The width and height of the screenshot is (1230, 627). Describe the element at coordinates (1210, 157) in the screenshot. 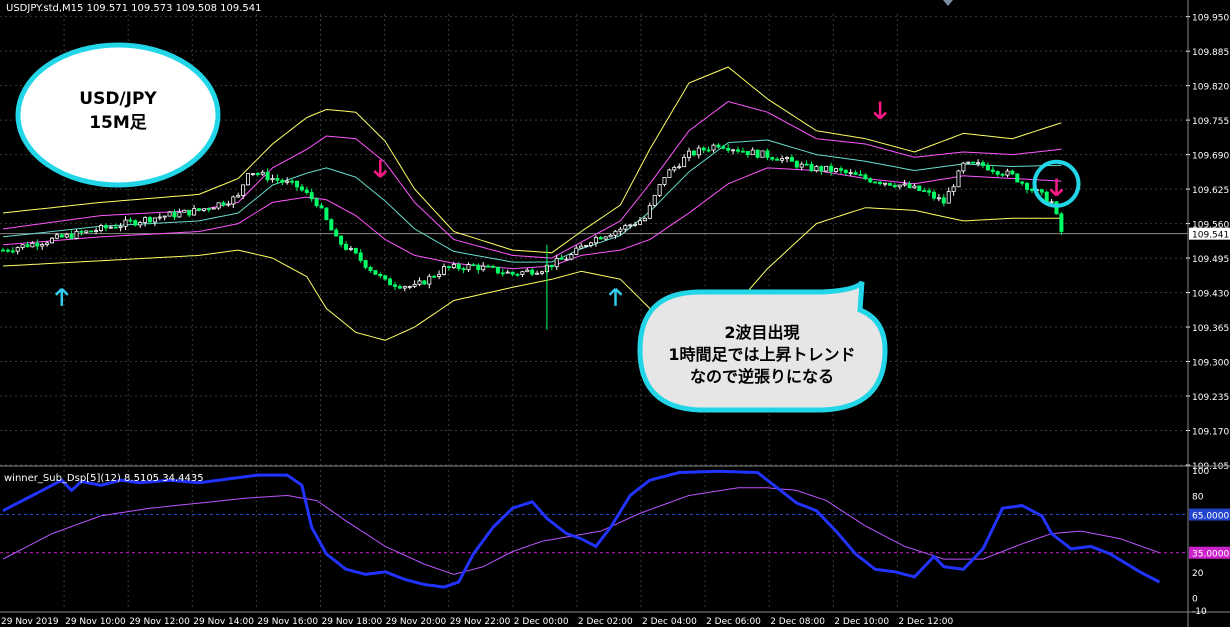

I see `price-tick-label: 109.690` at that location.